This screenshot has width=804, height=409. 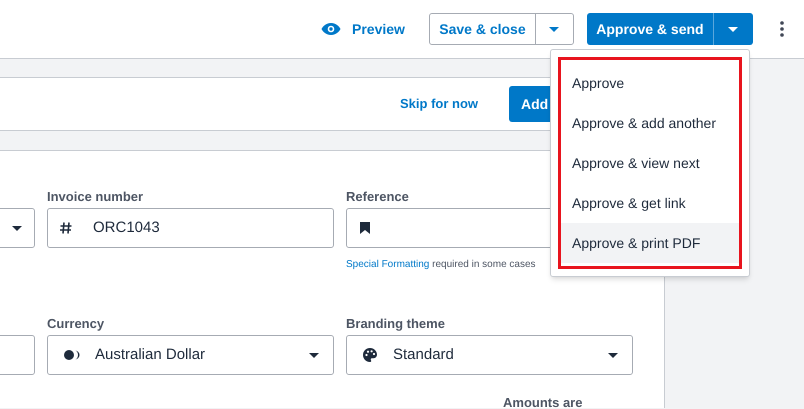 I want to click on menu-item: Approve & print PDF, so click(x=650, y=243).